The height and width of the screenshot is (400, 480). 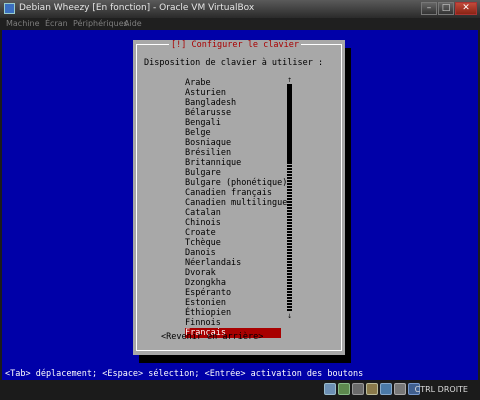 What do you see at coordinates (9, 8) in the screenshot?
I see `virtualbox-icon` at bounding box center [9, 8].